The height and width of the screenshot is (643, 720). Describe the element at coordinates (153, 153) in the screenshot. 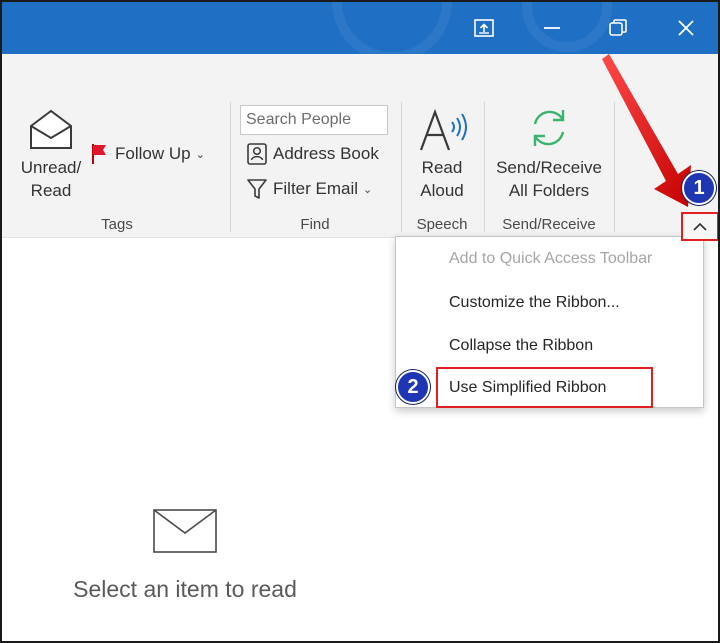

I see `follow-up-label: Follow Up` at that location.